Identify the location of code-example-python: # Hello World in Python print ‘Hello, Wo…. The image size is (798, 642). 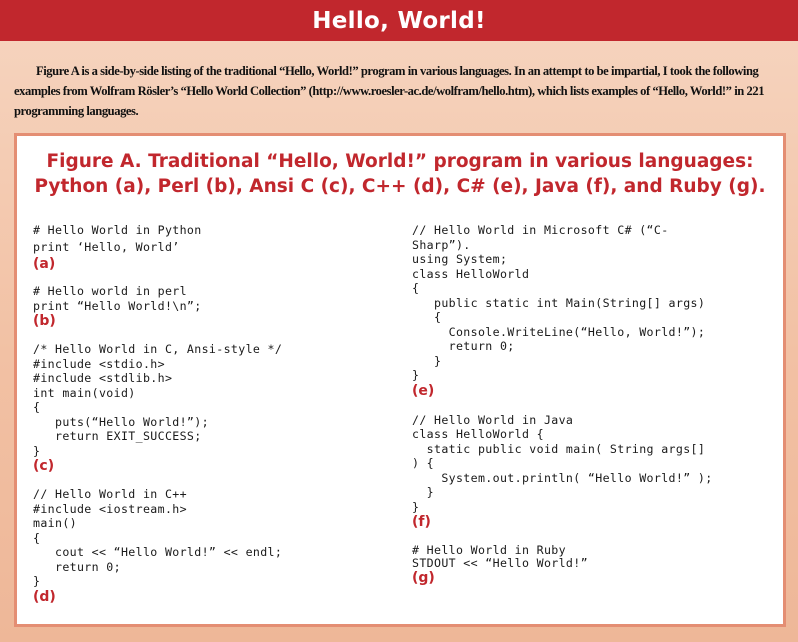
(215, 247).